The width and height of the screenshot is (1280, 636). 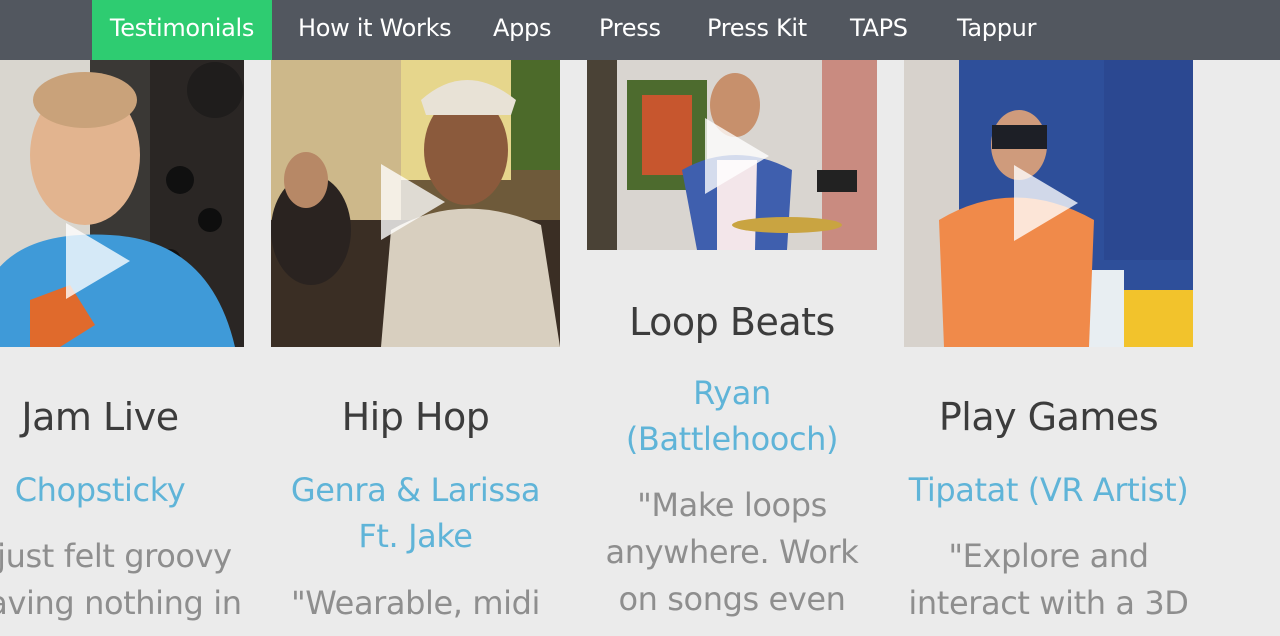 What do you see at coordinates (100, 490) in the screenshot?
I see `artist-link: Chopsticky` at bounding box center [100, 490].